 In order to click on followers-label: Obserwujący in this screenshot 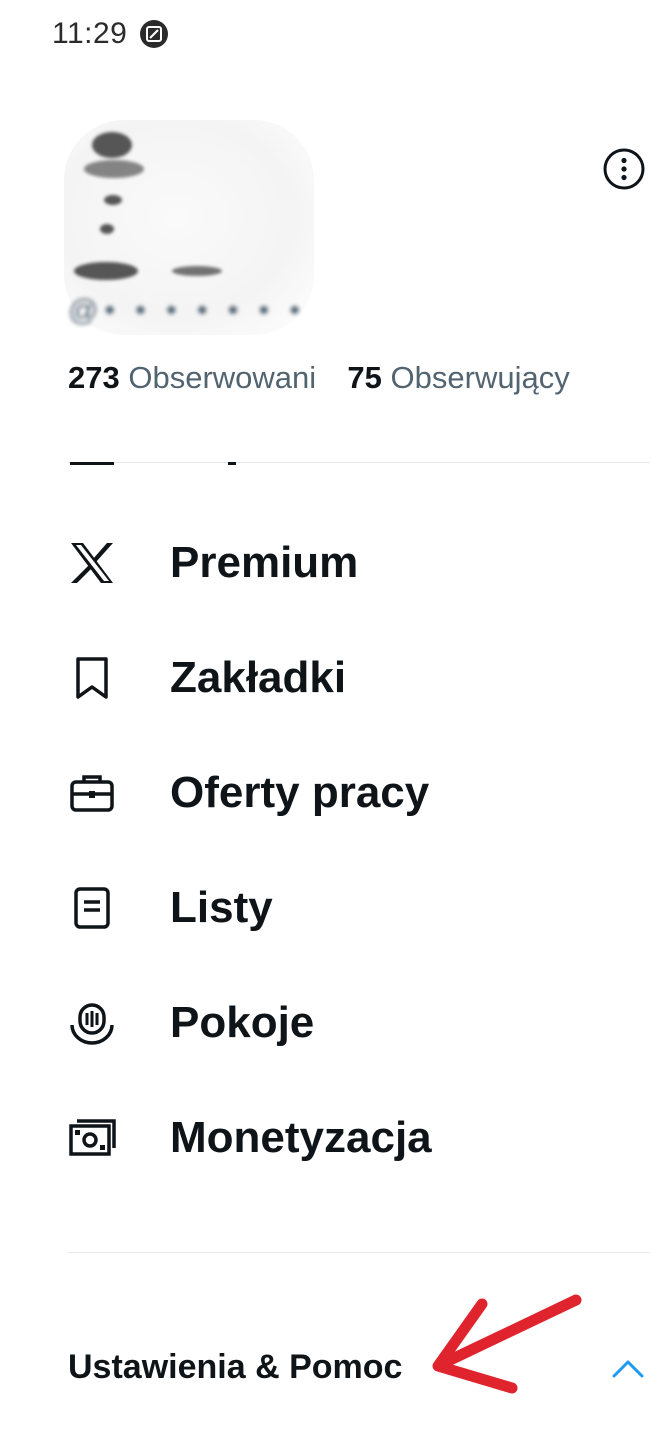, I will do `click(480, 377)`.